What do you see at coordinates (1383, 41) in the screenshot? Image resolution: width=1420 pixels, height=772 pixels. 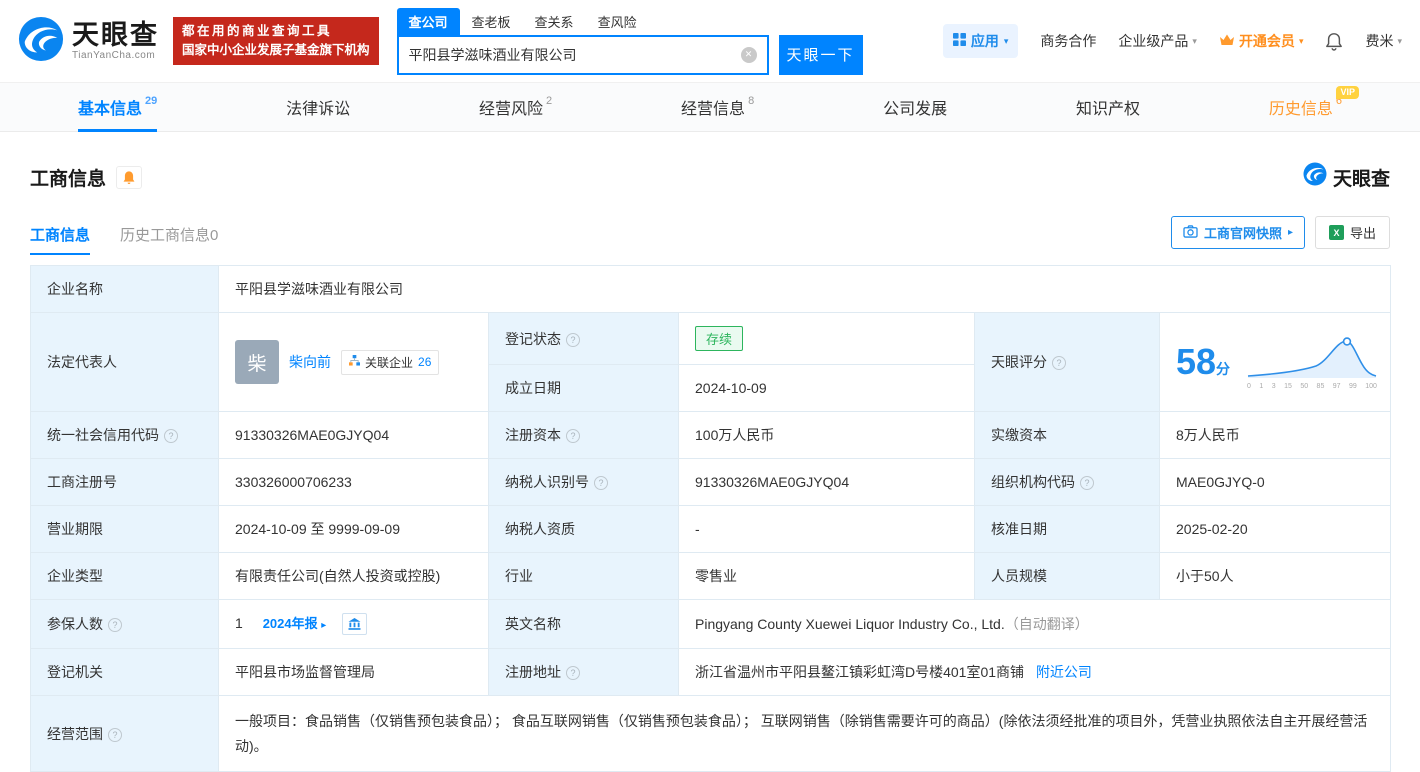 I see `user-menu: 费米 ▾` at bounding box center [1383, 41].